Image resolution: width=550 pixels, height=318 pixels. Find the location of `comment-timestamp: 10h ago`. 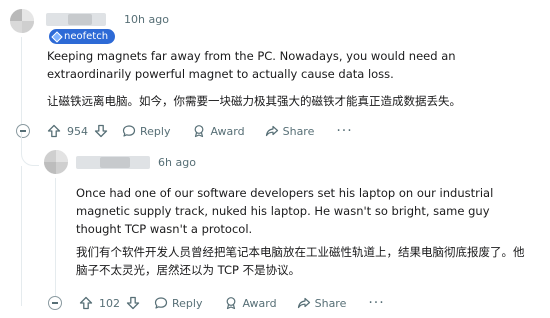

comment-timestamp: 10h ago is located at coordinates (146, 19).